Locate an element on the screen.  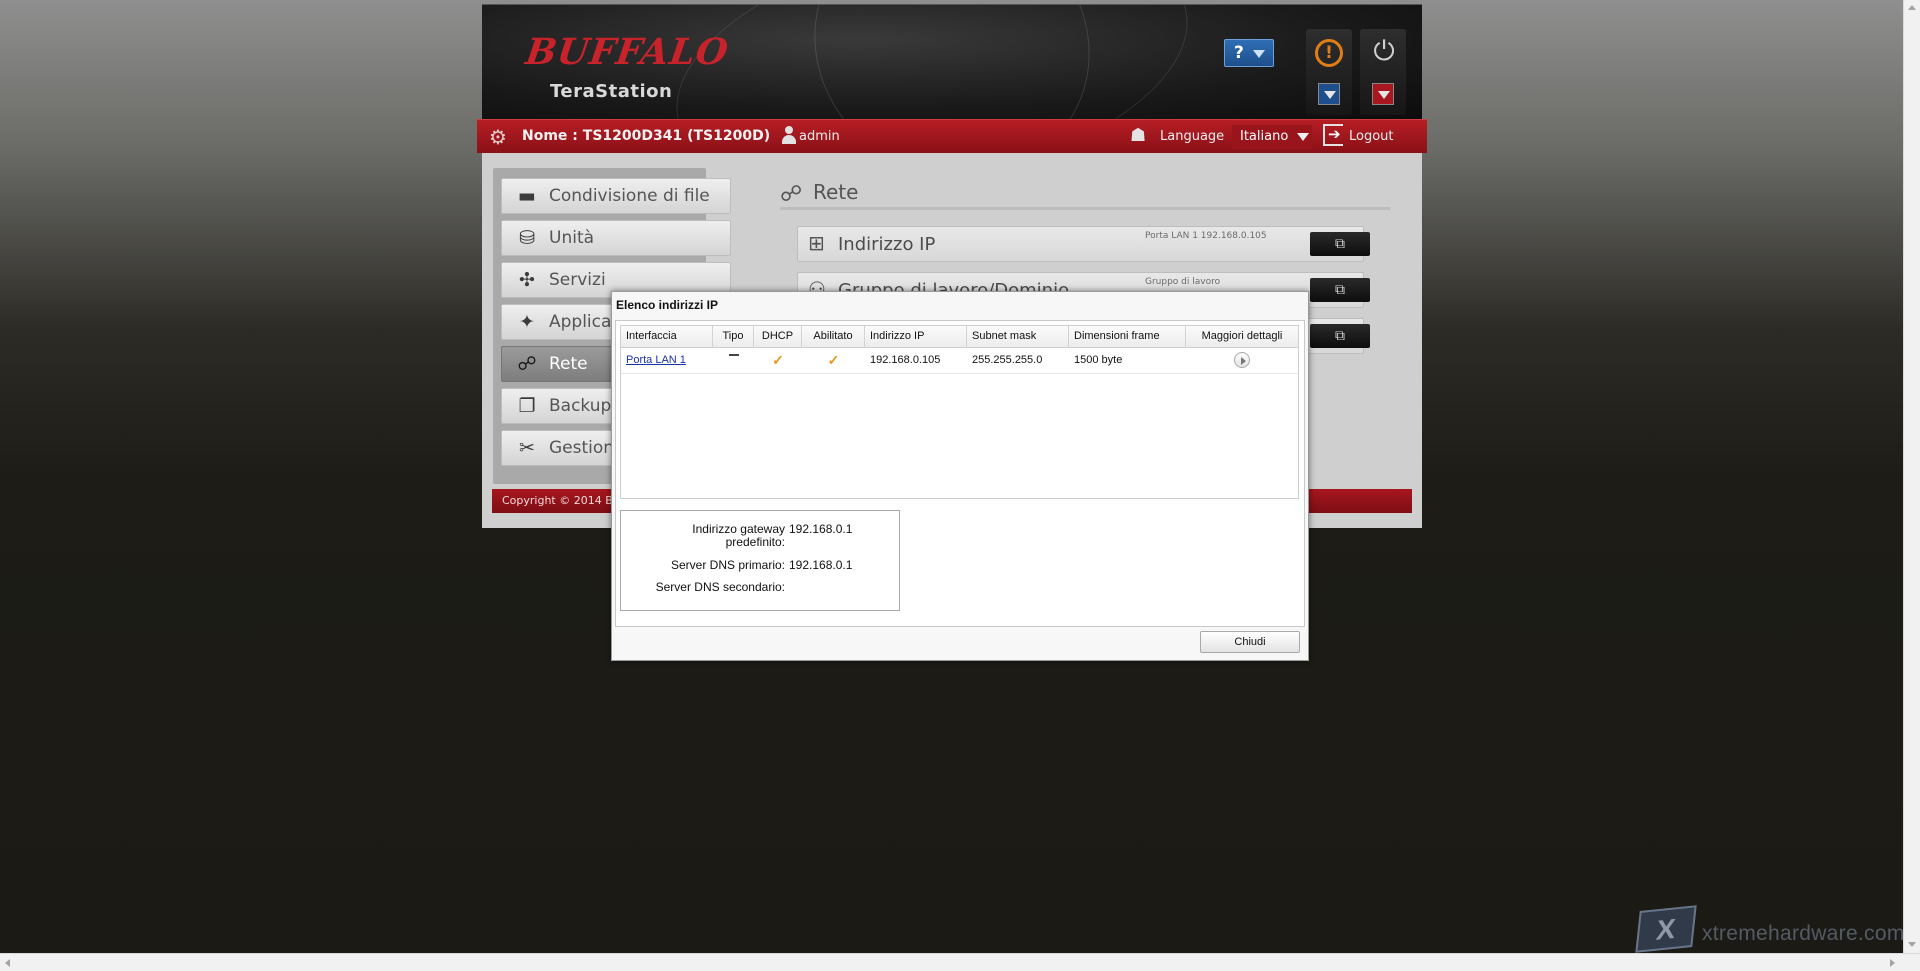
details-cell is located at coordinates (1242, 361).